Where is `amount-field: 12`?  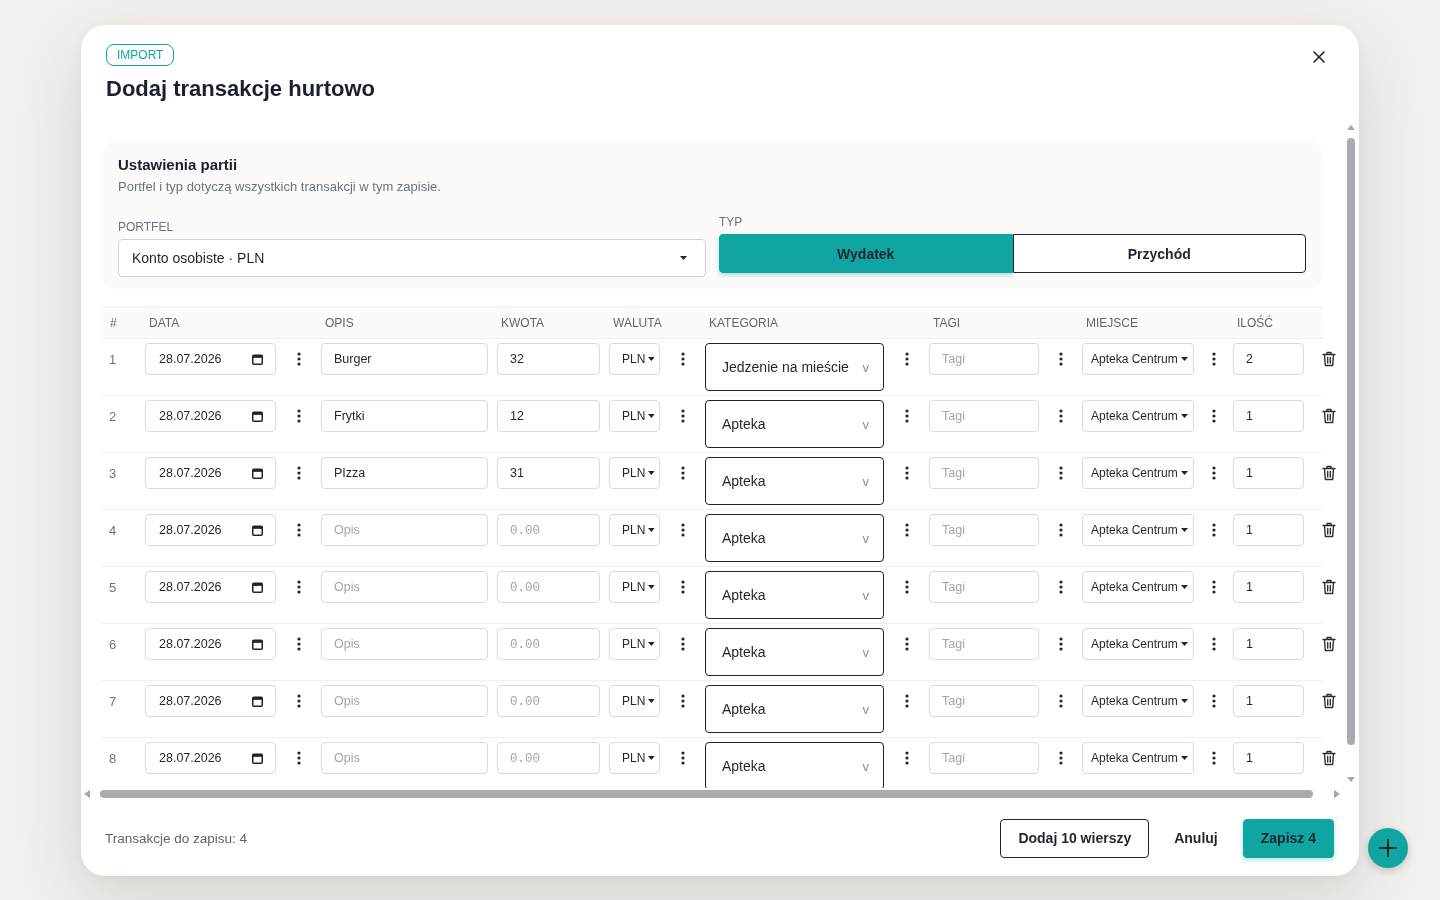
amount-field: 12 is located at coordinates (548, 416).